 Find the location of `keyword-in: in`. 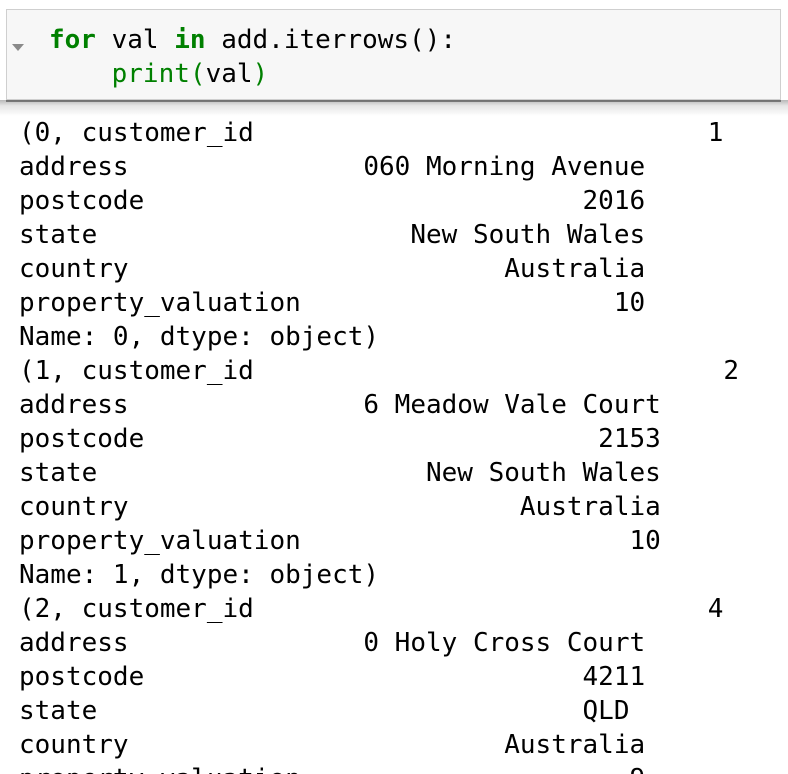

keyword-in: in is located at coordinates (190, 40).